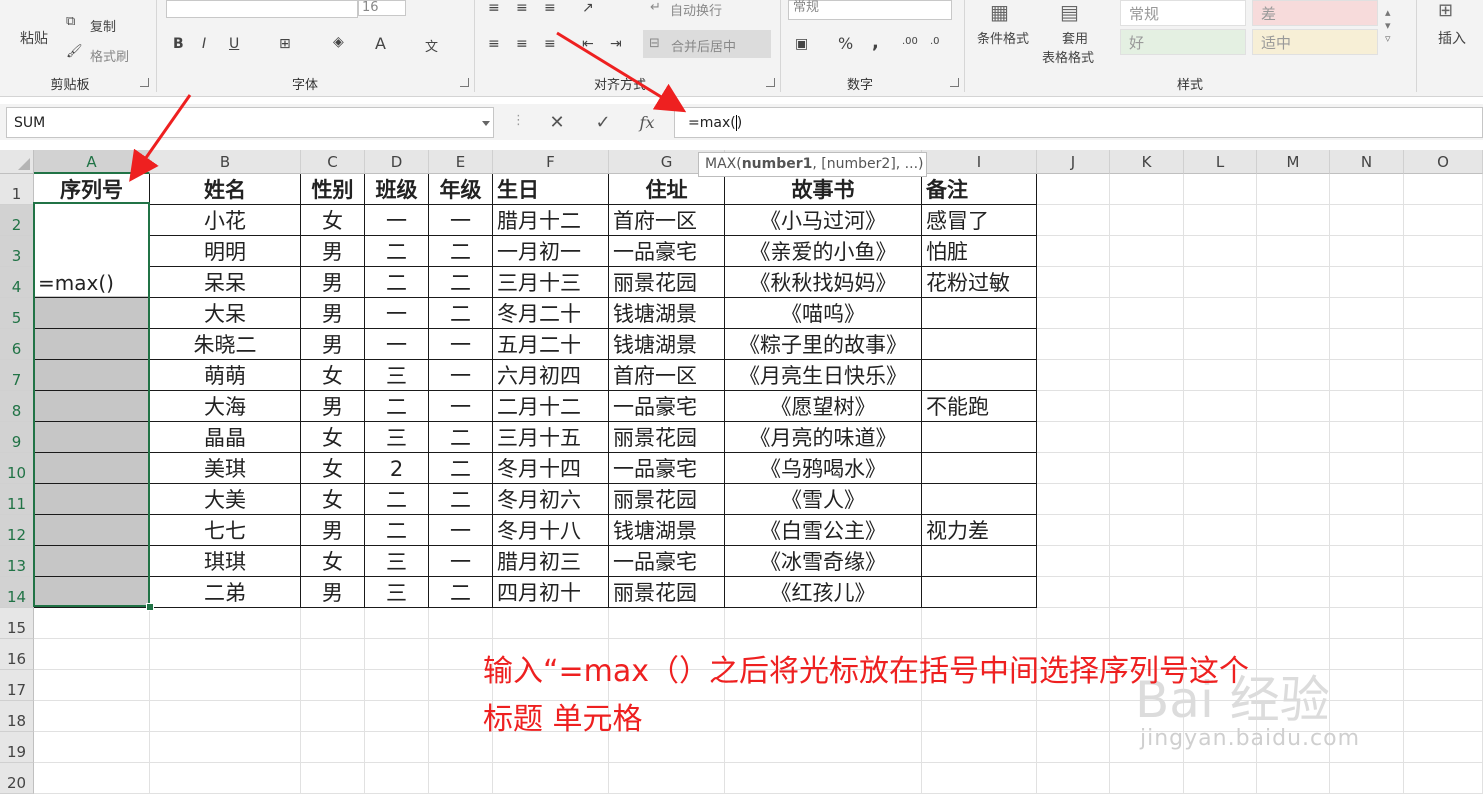  I want to click on annotation-arrows, so click(408, 106).